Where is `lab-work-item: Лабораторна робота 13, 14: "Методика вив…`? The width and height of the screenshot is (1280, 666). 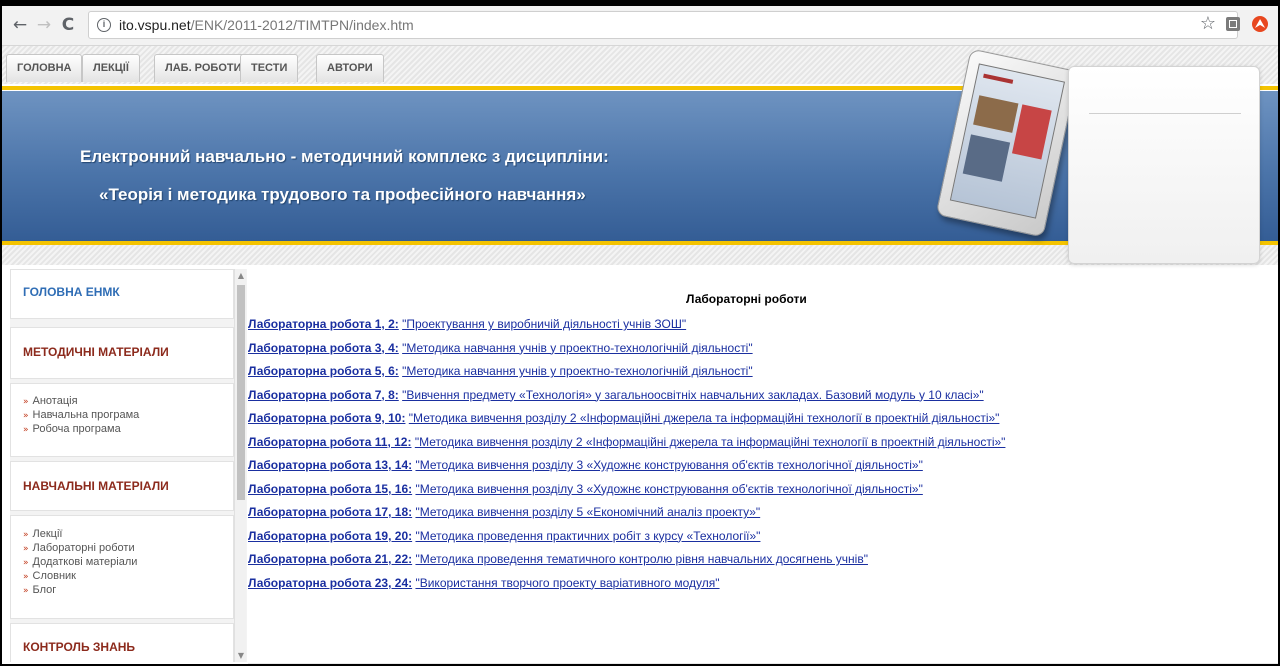 lab-work-item: Лабораторна робота 13, 14: "Методика вив… is located at coordinates (626, 470).